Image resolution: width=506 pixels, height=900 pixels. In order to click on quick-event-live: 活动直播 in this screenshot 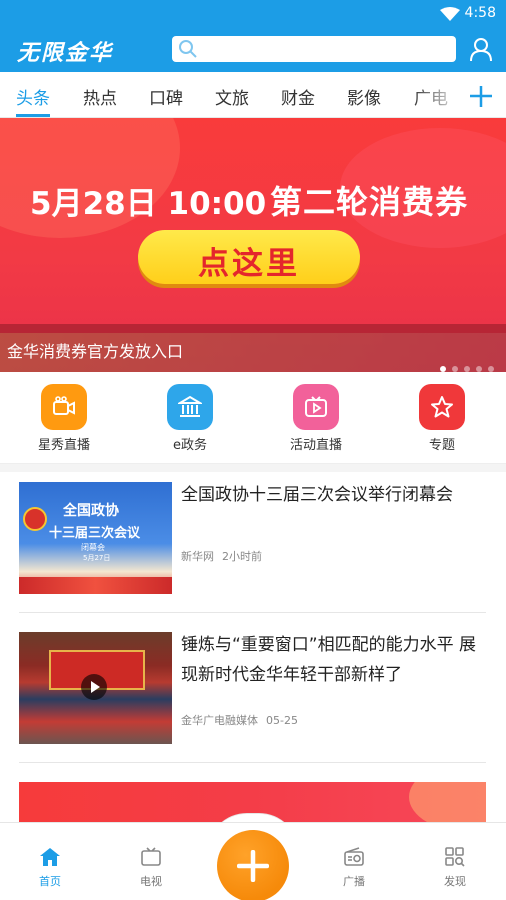, I will do `click(316, 418)`.